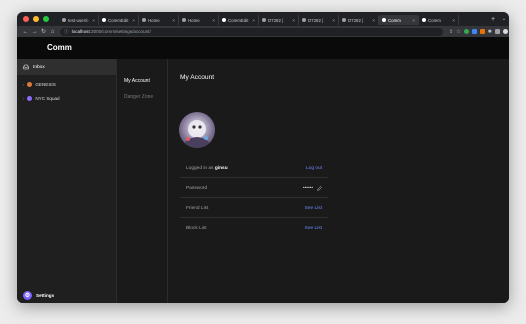 This screenshot has height=324, width=526. What do you see at coordinates (196, 228) in the screenshot?
I see `block-list-label: Block List` at bounding box center [196, 228].